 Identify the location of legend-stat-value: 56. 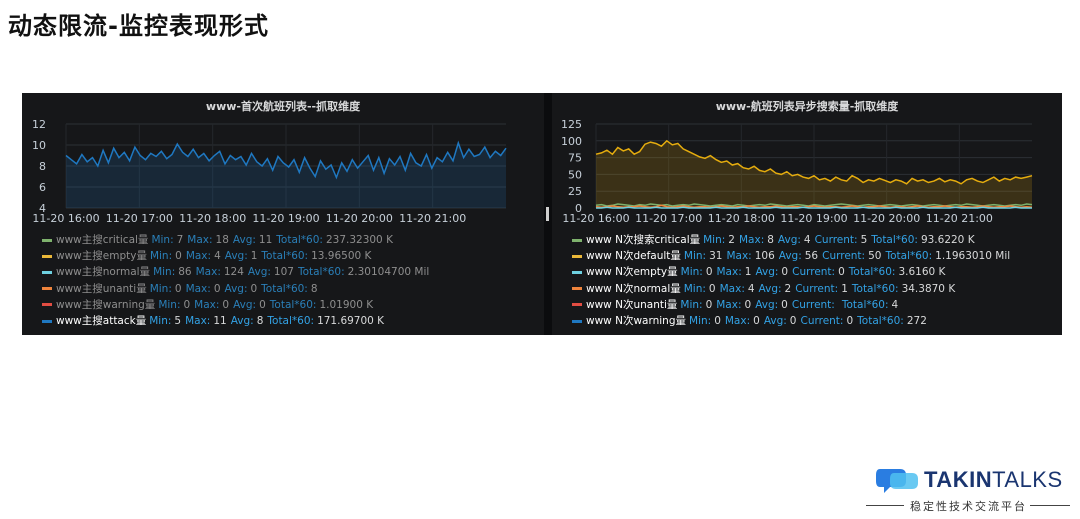
(811, 256).